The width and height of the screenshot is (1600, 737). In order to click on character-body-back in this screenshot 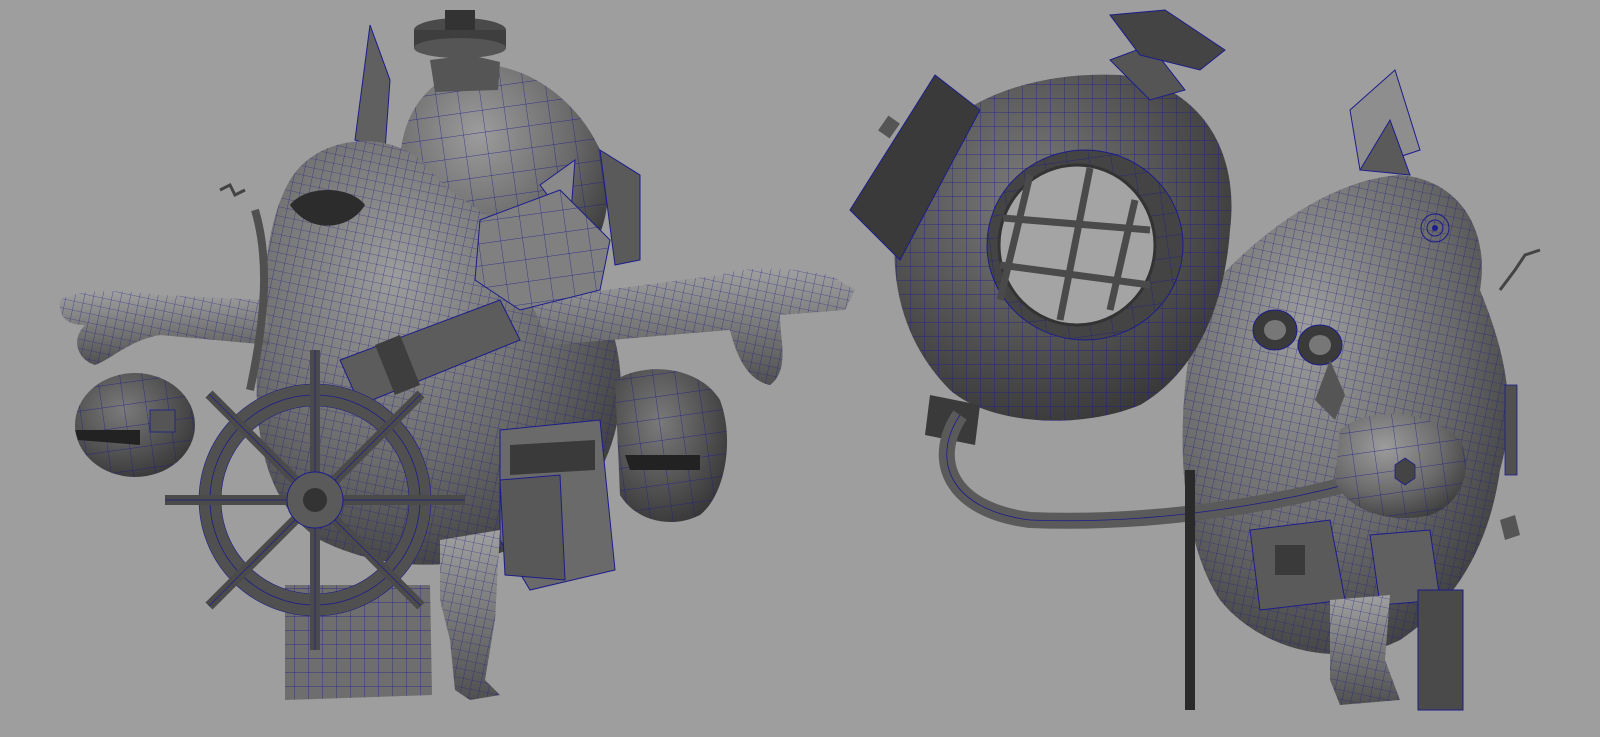, I will do `click(1345, 415)`.